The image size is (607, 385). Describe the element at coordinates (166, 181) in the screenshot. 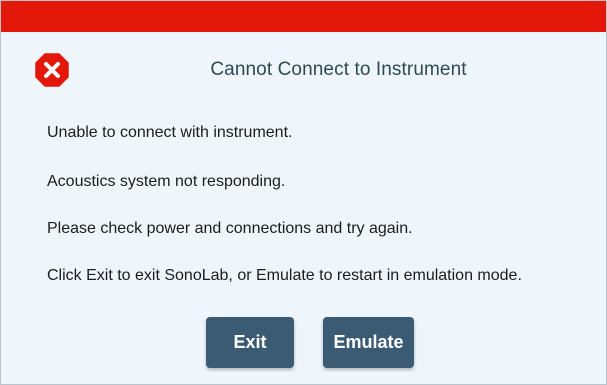

I see `message-line: Acoustics system not responding.` at that location.